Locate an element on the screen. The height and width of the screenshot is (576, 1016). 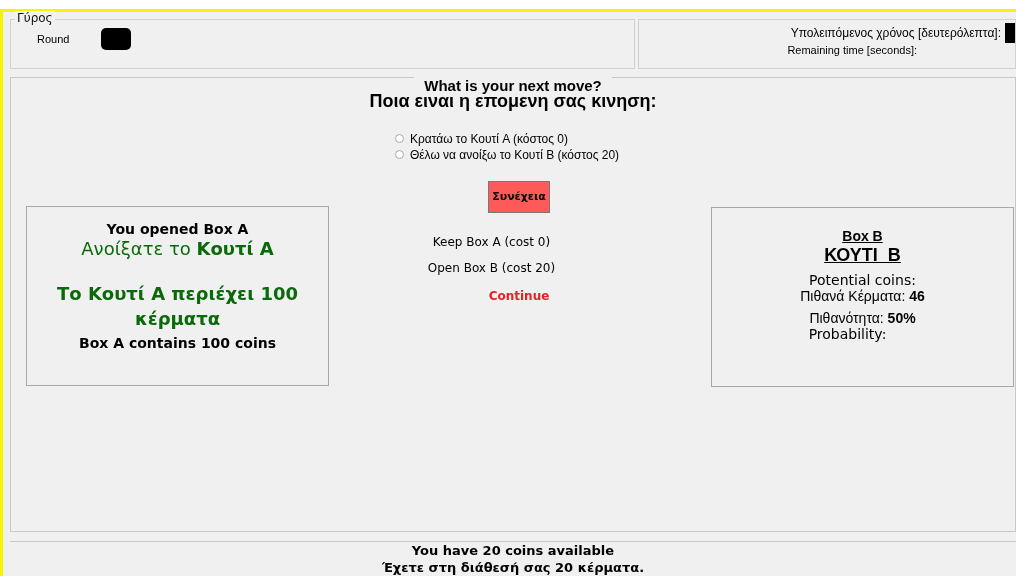
time-label: Υπολειπόμενος χρόνος [δευτερόλεπτα]: is located at coordinates (895, 33).